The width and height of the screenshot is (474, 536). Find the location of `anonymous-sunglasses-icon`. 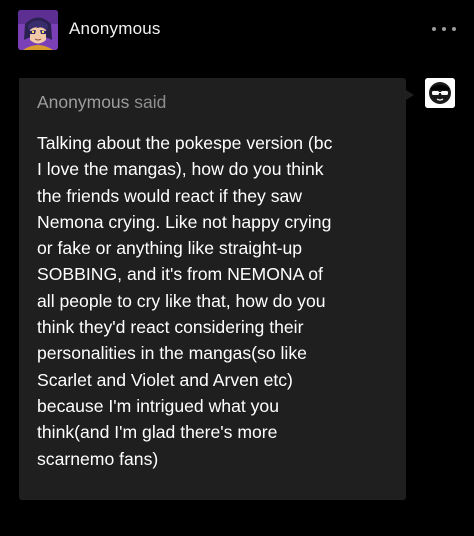

anonymous-sunglasses-icon is located at coordinates (440, 93).